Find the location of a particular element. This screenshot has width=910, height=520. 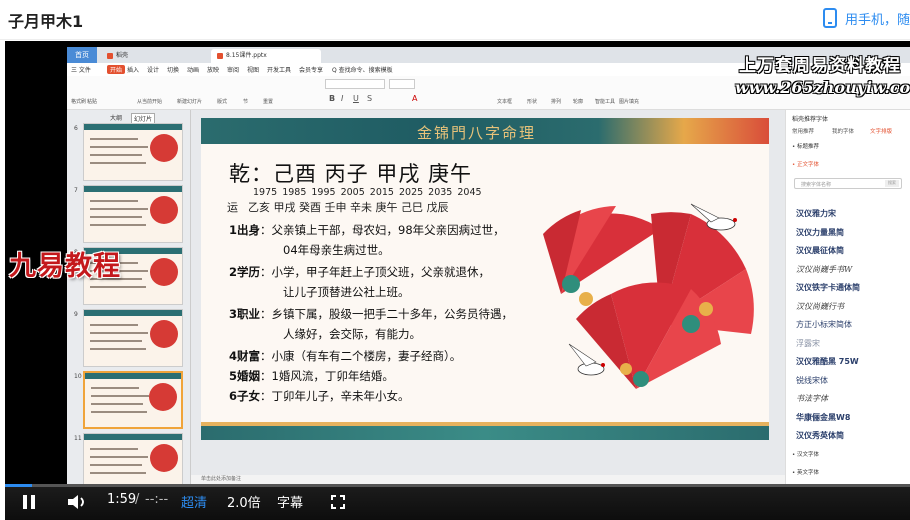

menu-item: 三 文件 is located at coordinates (81, 69).